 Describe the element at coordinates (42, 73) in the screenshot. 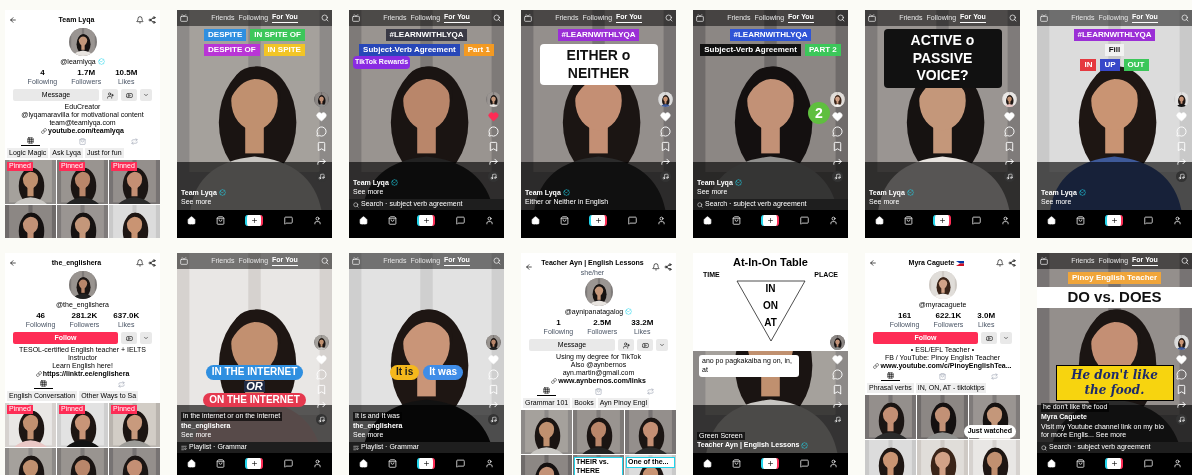

I see `stat-value: 4` at that location.